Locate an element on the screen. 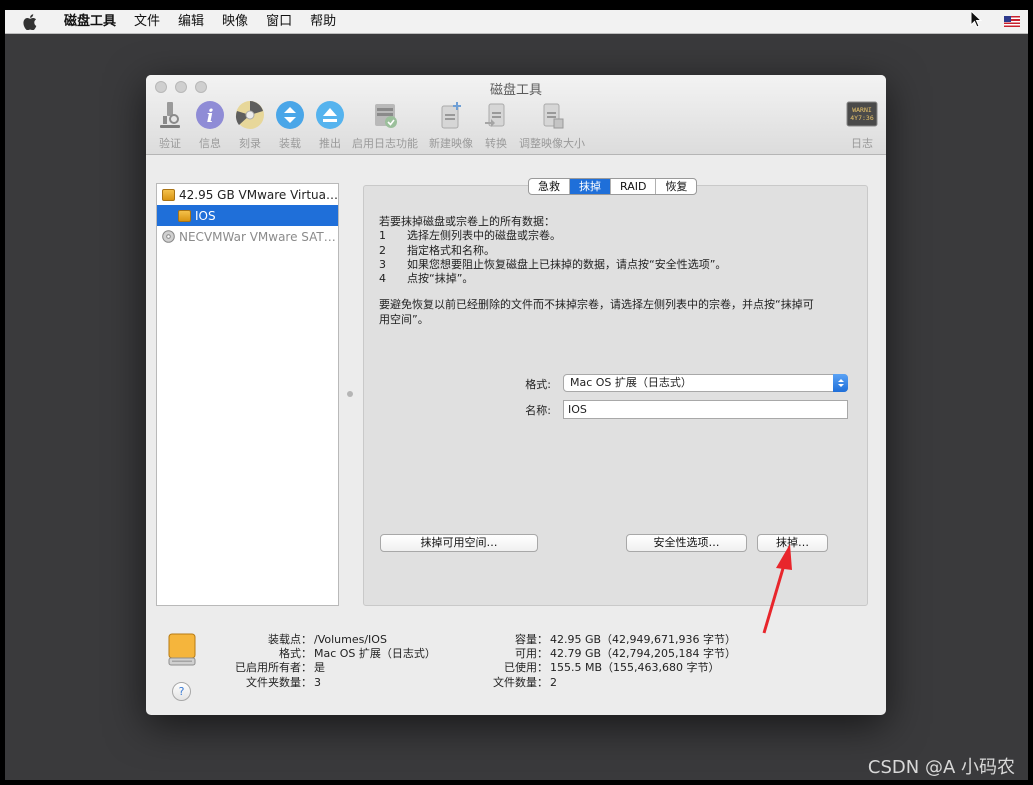  enable-journaling-icon is located at coordinates (385, 115).